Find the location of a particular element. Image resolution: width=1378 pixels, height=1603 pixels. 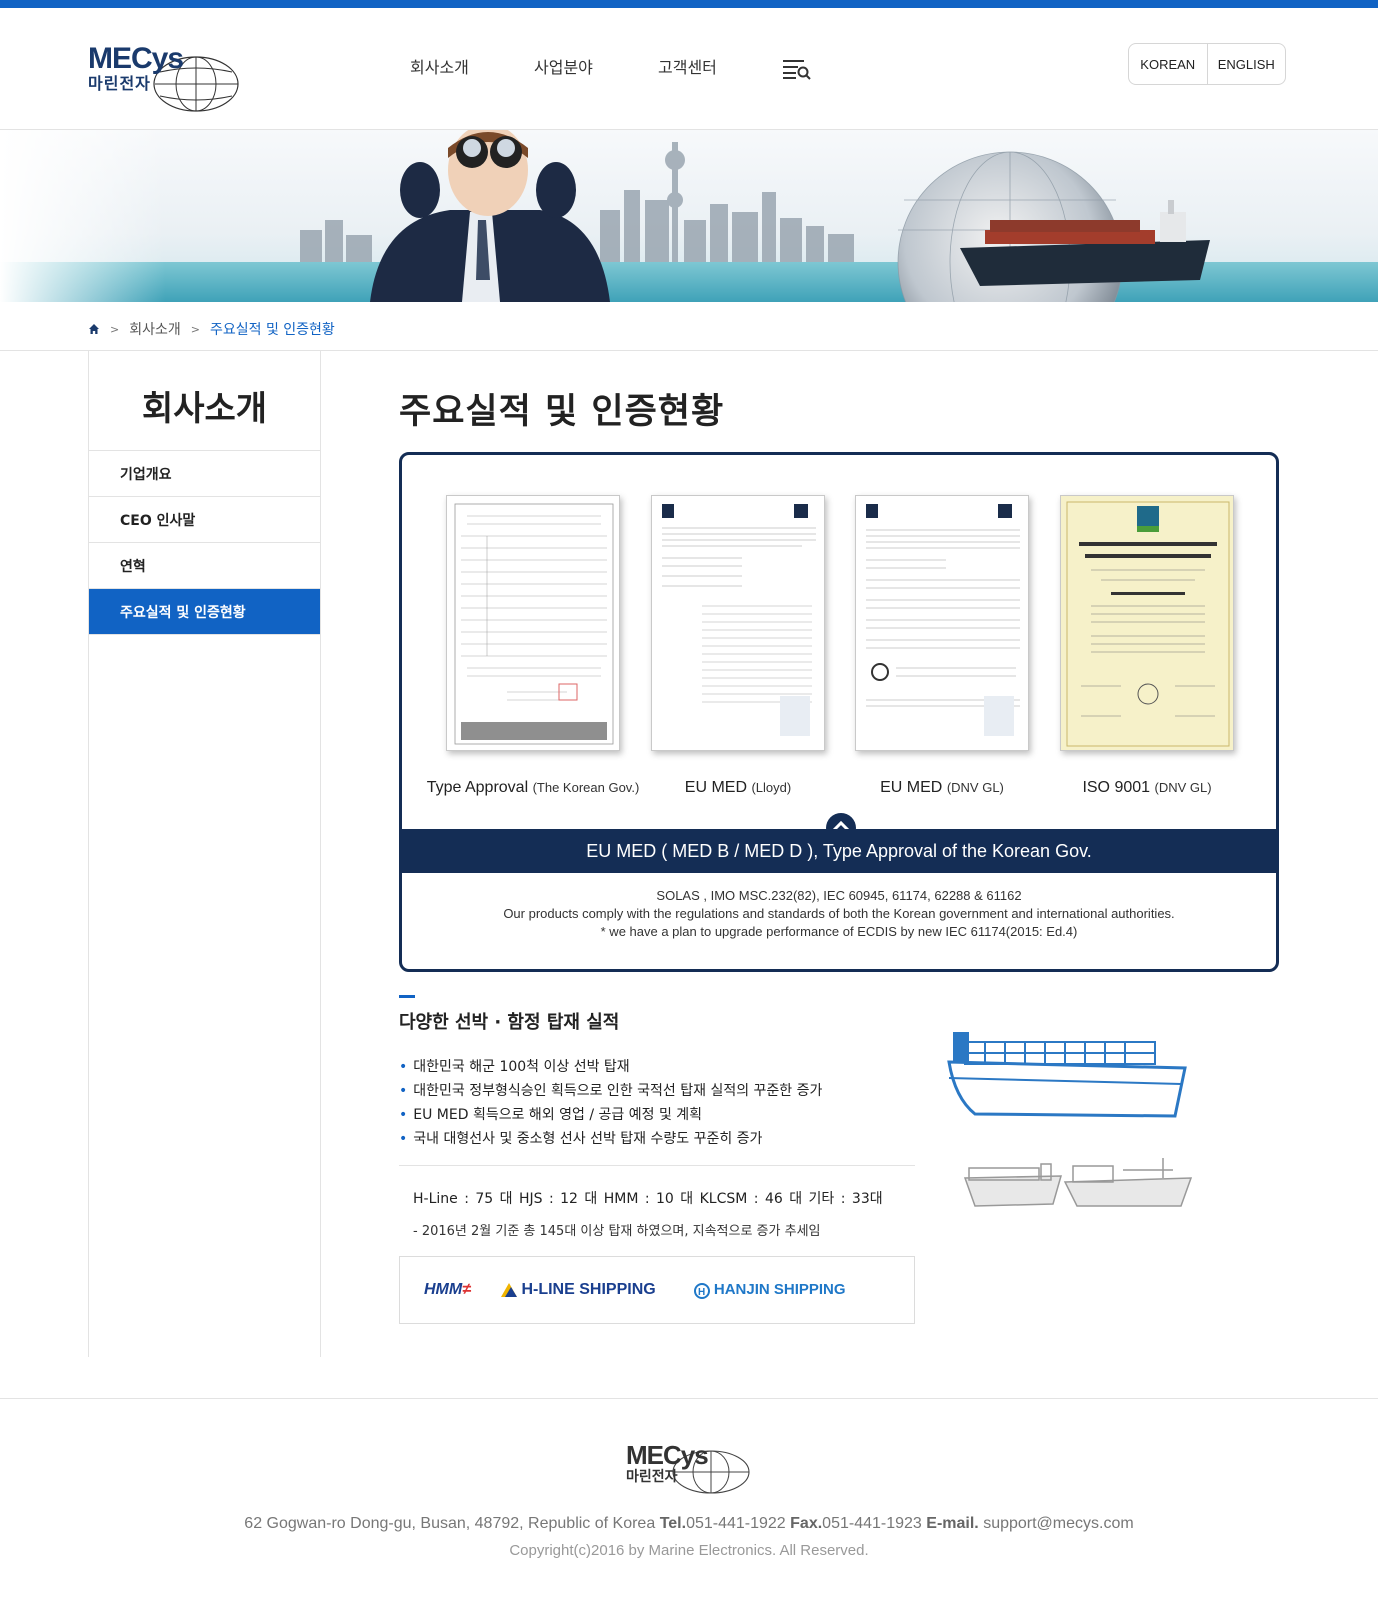

sidebar-title: 회사소개 is located at coordinates (204, 401).